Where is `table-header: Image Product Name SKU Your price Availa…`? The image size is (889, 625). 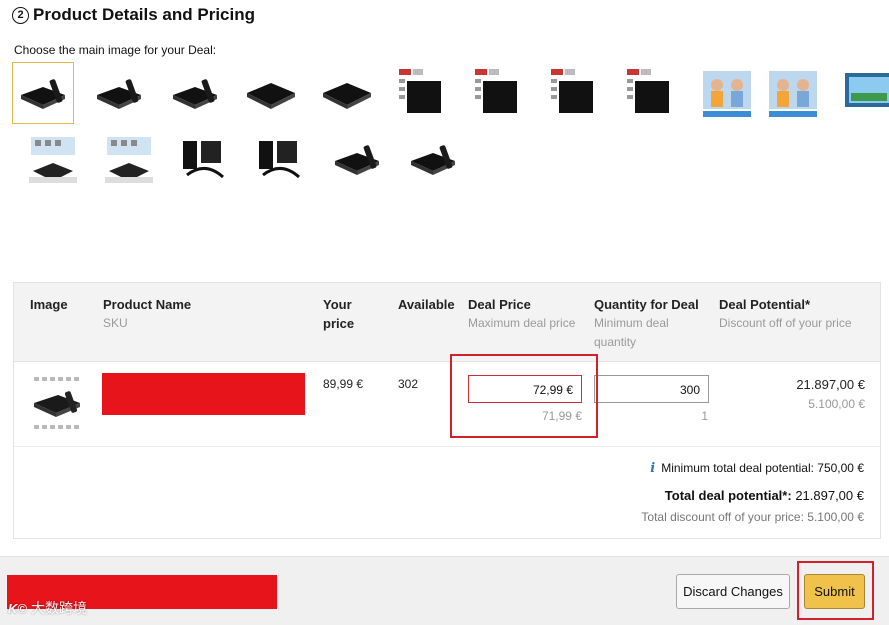 table-header: Image Product Name SKU Your price Availa… is located at coordinates (447, 322).